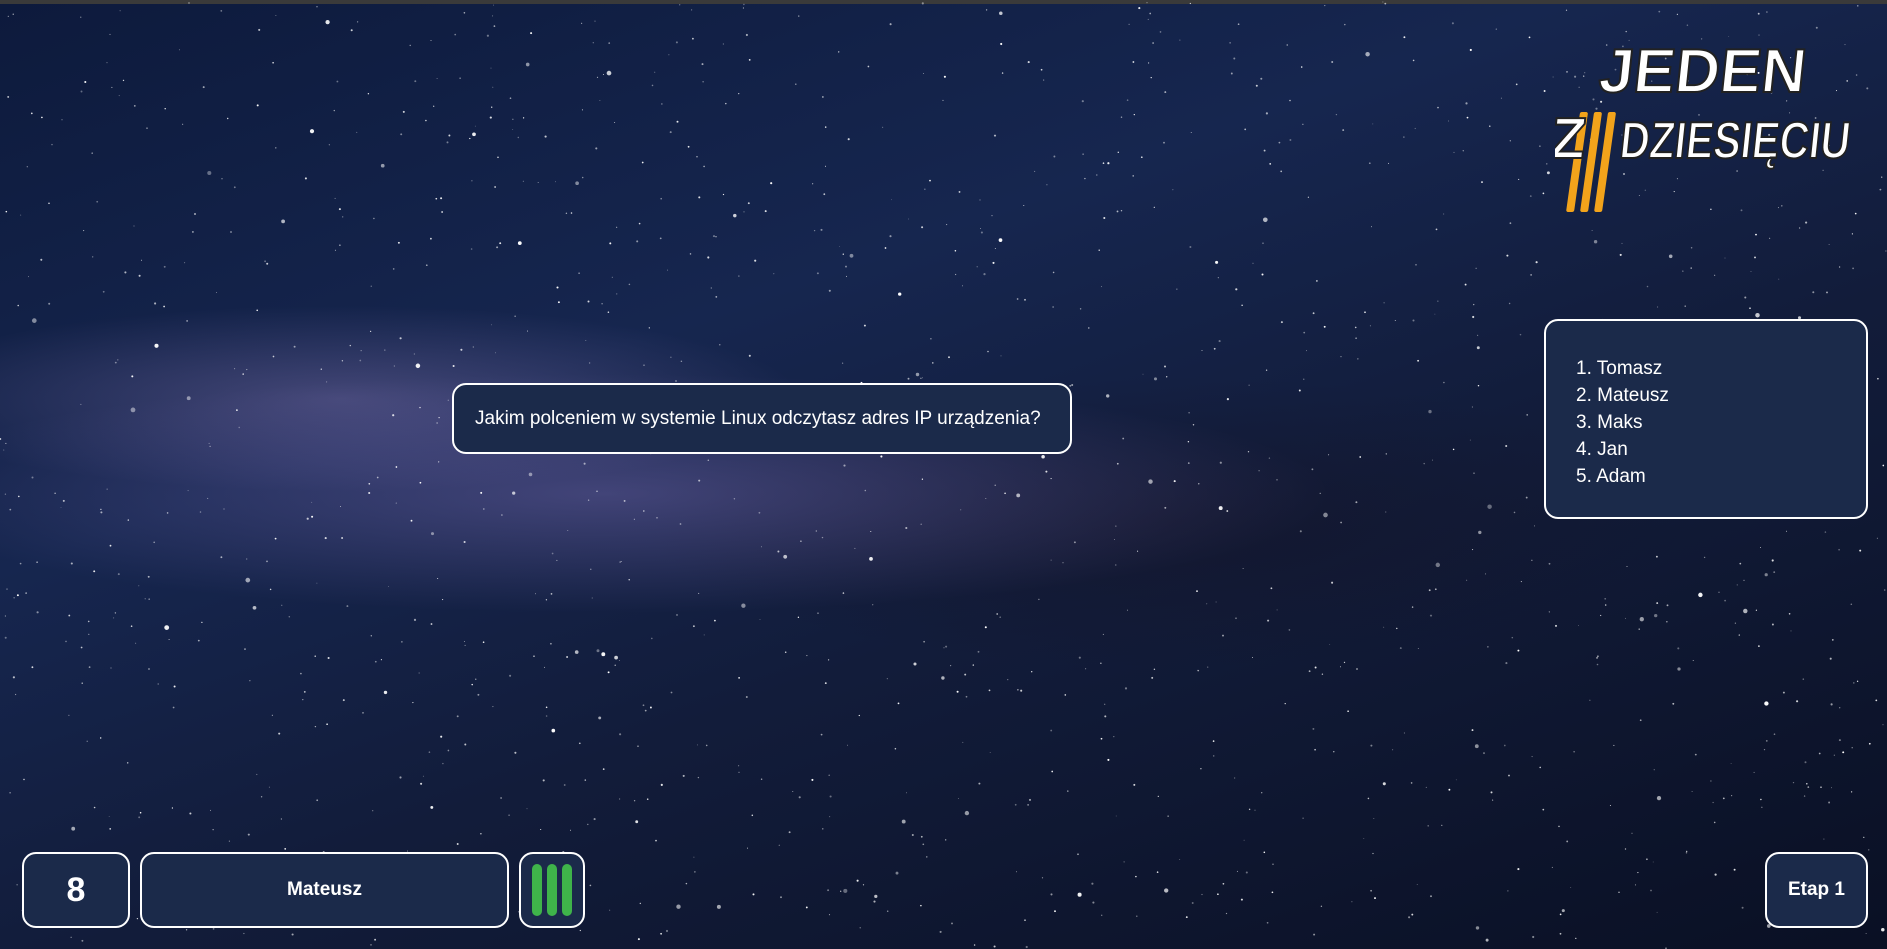 The image size is (1887, 949). What do you see at coordinates (1622, 395) in the screenshot?
I see `ranking-item: 2. Mateusz` at bounding box center [1622, 395].